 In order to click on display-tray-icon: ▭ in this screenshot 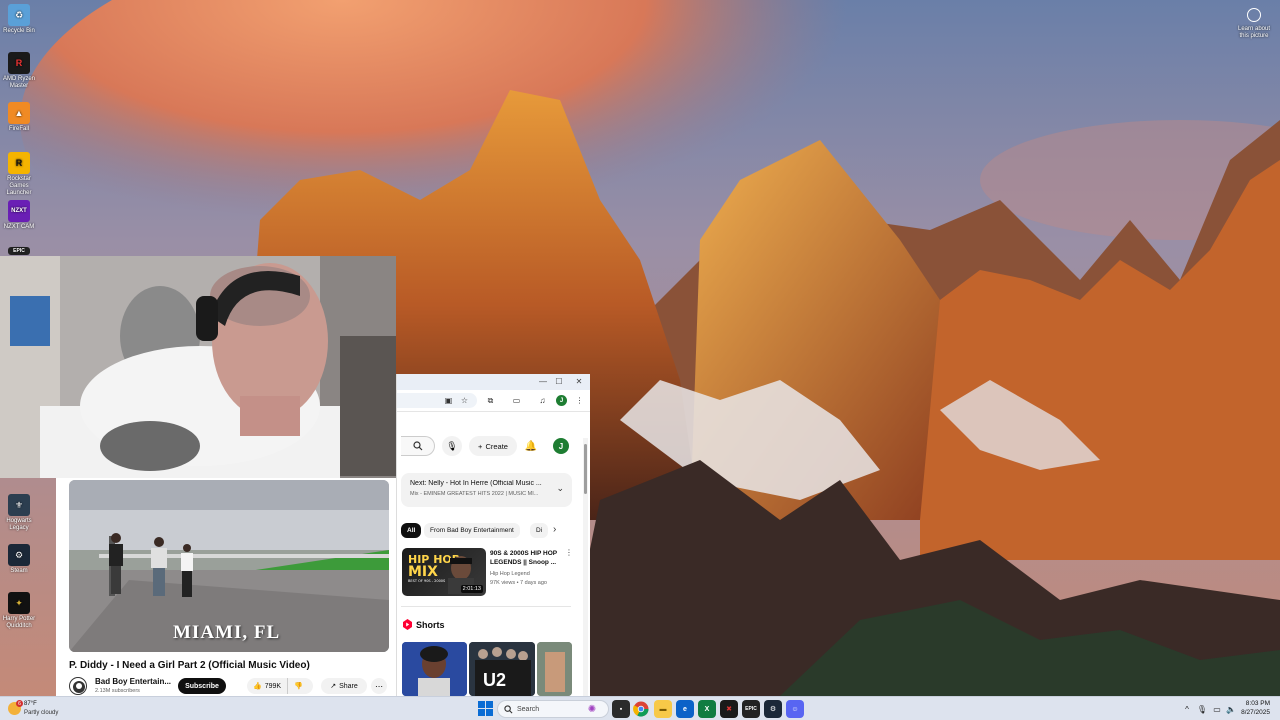, I will do `click(1217, 709)`.